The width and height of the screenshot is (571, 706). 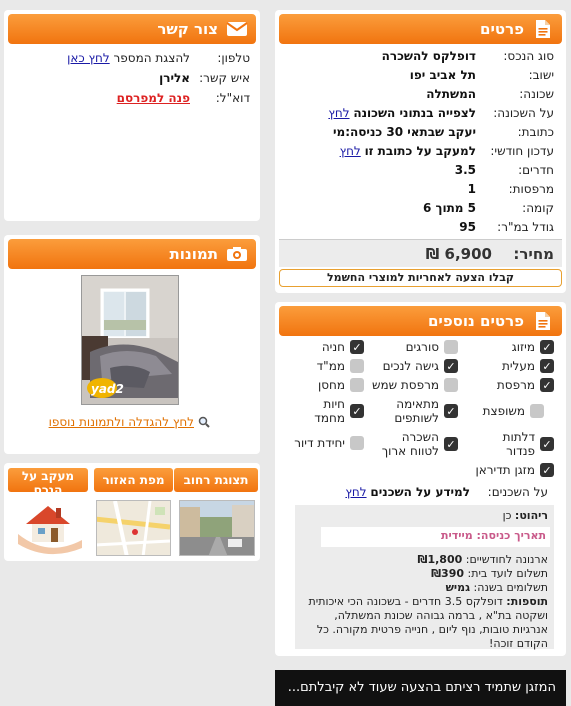 I want to click on neighbors-row: על השכנים: למידע על השכנים לחץ, so click(x=446, y=491).